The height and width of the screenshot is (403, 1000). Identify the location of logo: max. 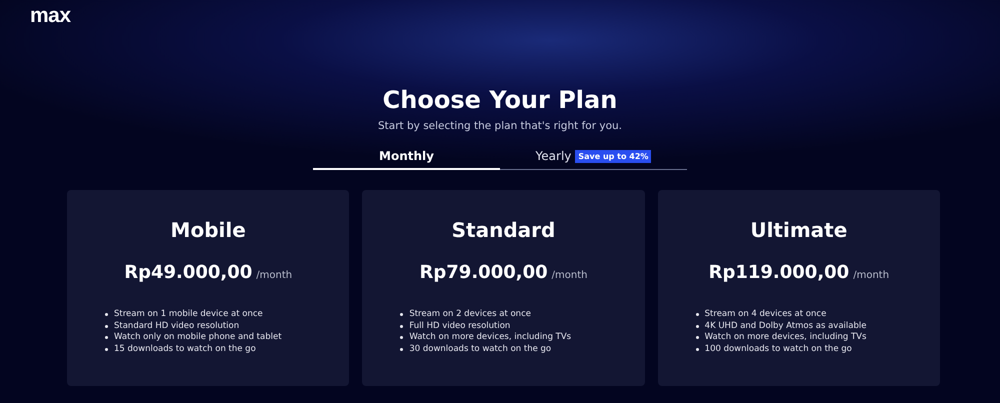
(50, 15).